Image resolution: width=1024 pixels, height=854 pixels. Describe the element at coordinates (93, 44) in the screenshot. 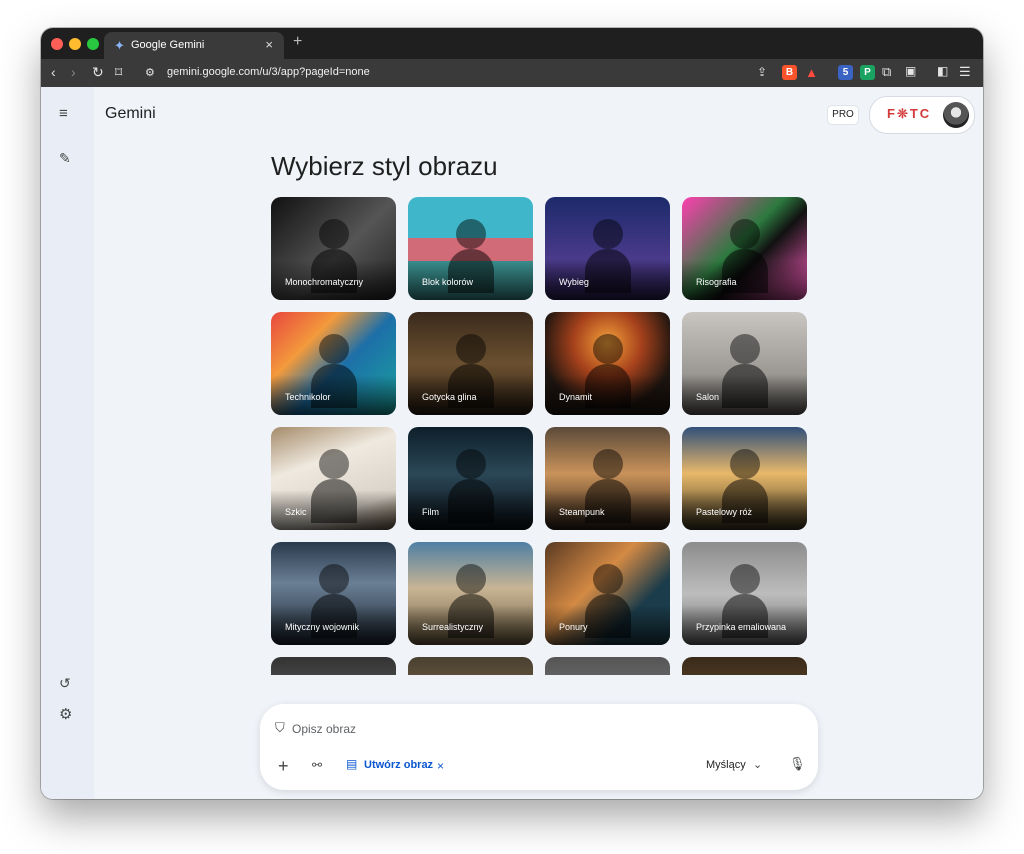

I see `maximize-window-button` at that location.